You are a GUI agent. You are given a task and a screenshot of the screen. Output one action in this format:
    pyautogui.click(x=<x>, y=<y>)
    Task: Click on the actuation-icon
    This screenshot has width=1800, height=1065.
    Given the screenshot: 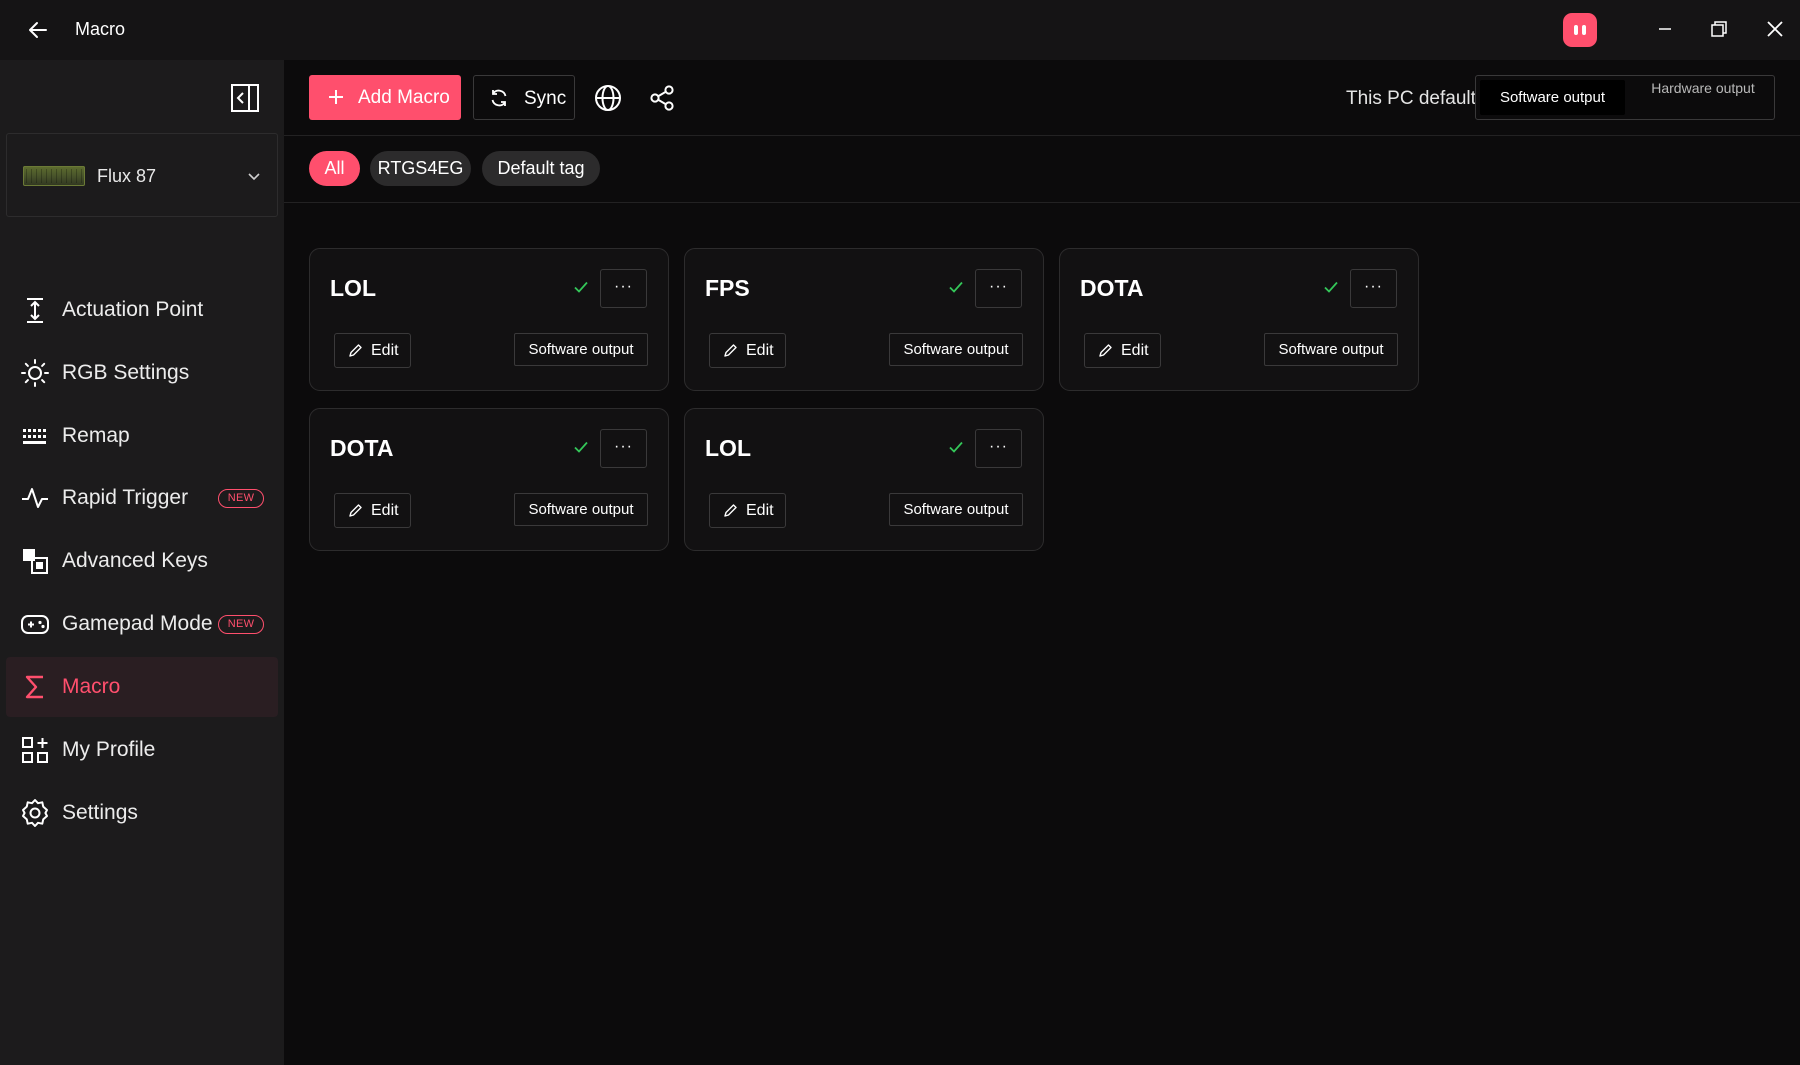 What is the action you would take?
    pyautogui.click(x=35, y=310)
    